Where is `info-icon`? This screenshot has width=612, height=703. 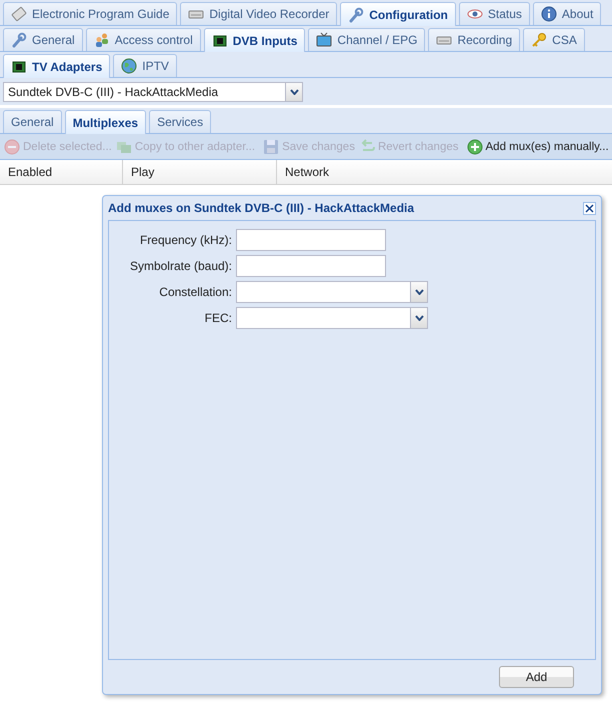
info-icon is located at coordinates (548, 14).